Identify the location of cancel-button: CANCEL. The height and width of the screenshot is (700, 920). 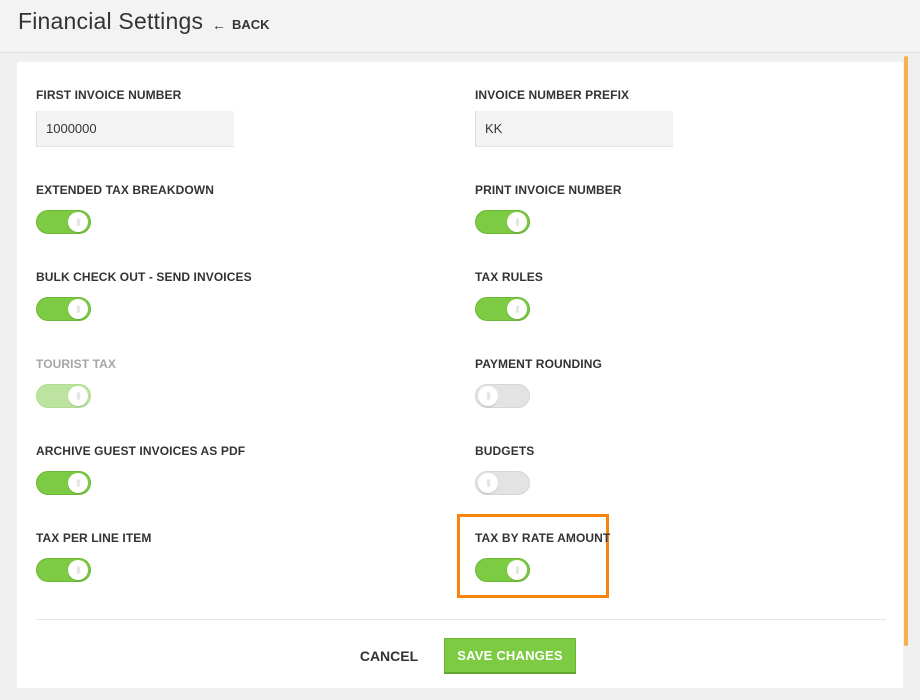
(389, 656).